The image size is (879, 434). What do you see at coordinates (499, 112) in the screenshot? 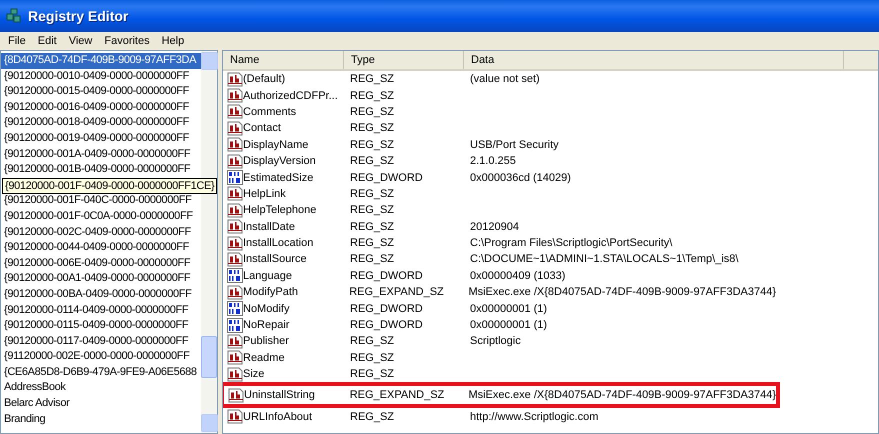
I see `value-row: Comments REG_SZ` at bounding box center [499, 112].